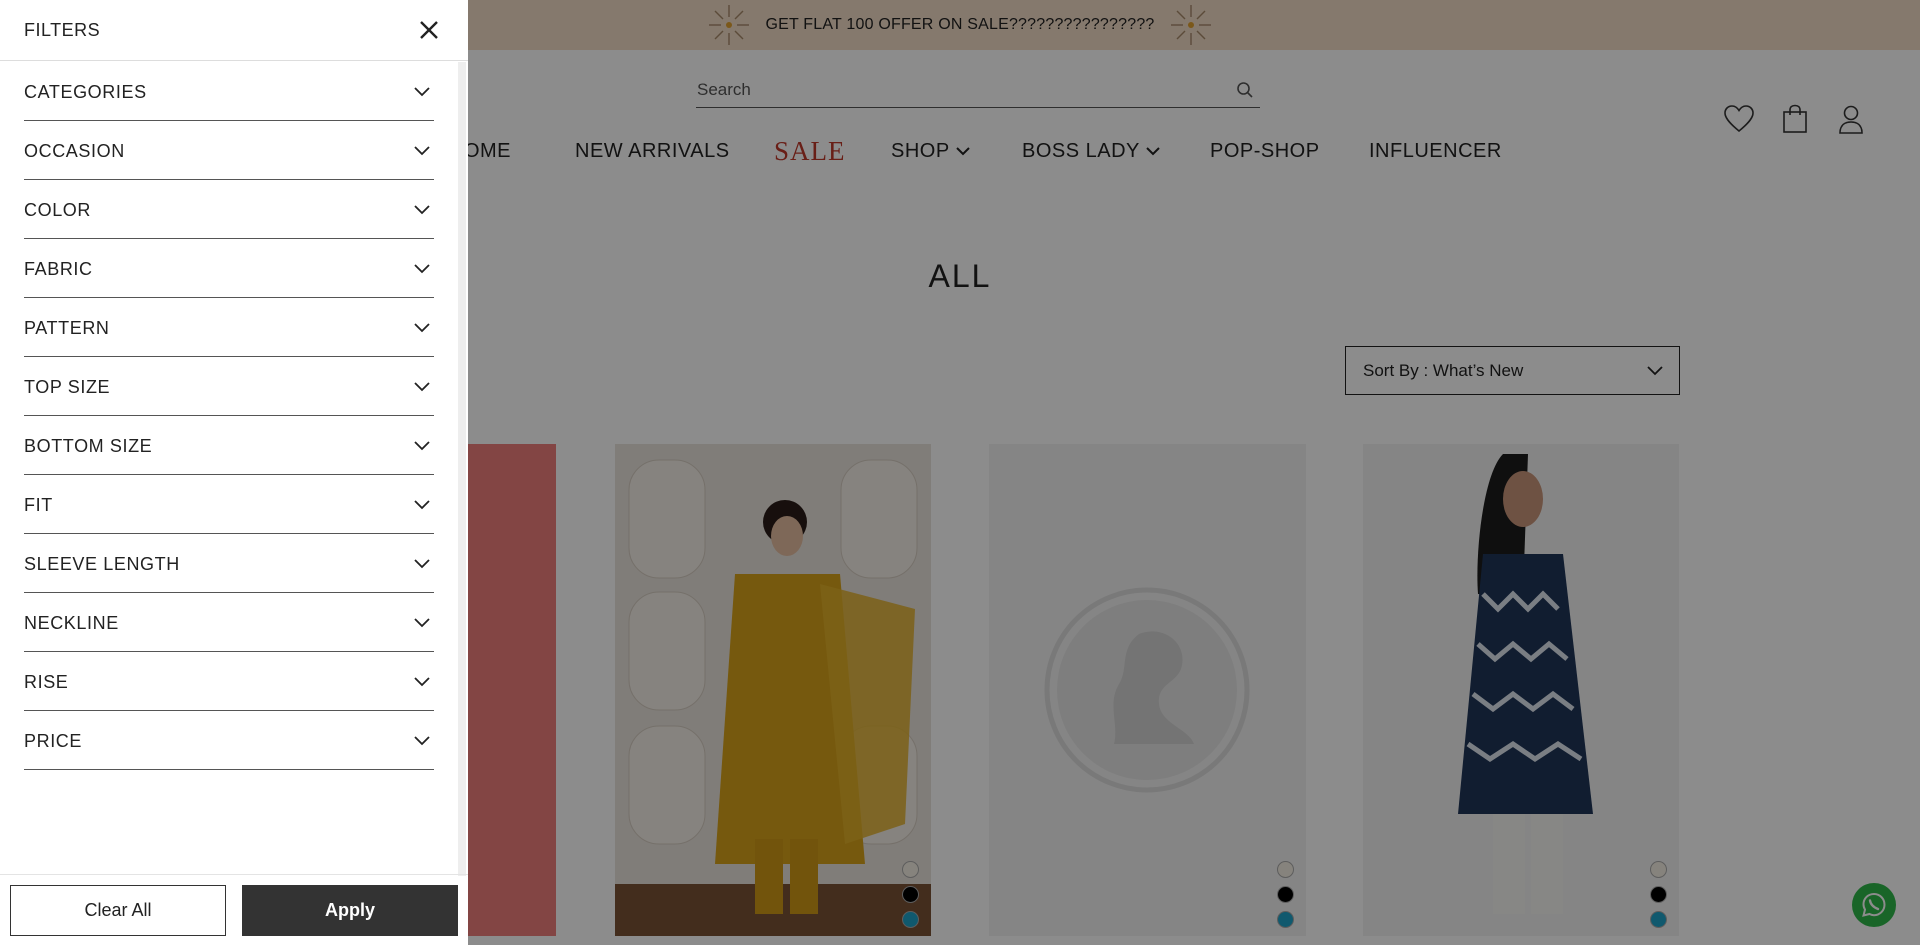 This screenshot has width=1920, height=945. I want to click on drawer-header: FILTERS, so click(234, 30).